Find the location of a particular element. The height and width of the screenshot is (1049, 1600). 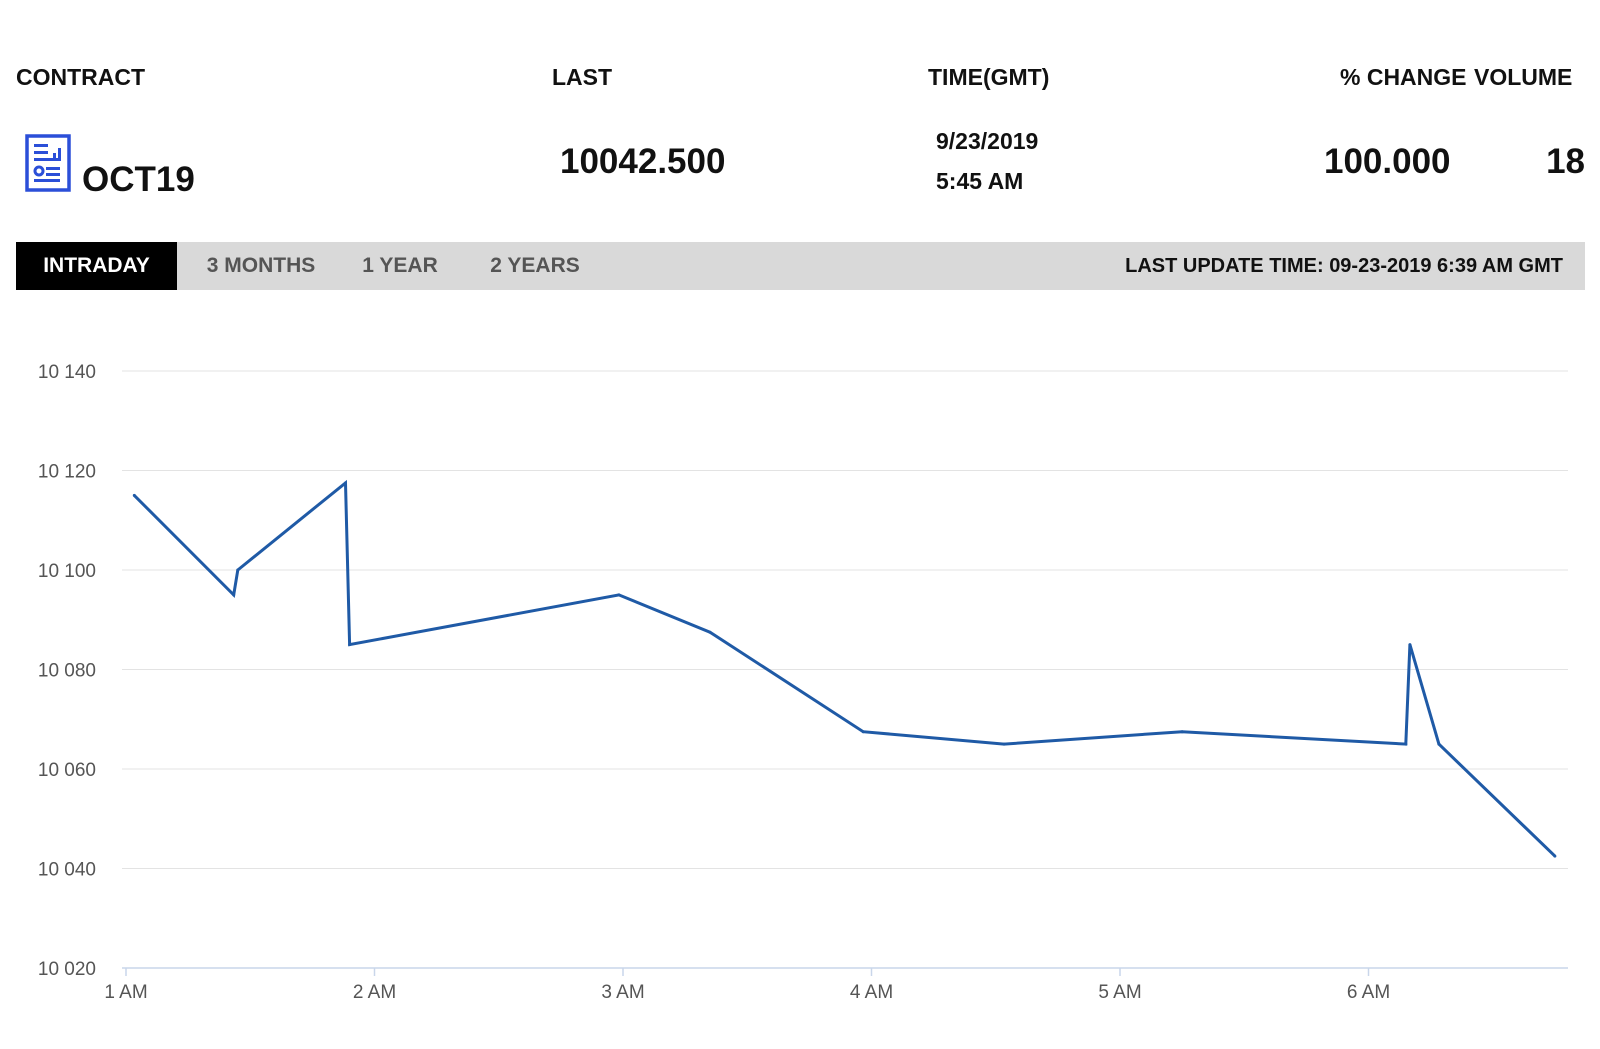

quote-time: 5:45 AM is located at coordinates (980, 181).